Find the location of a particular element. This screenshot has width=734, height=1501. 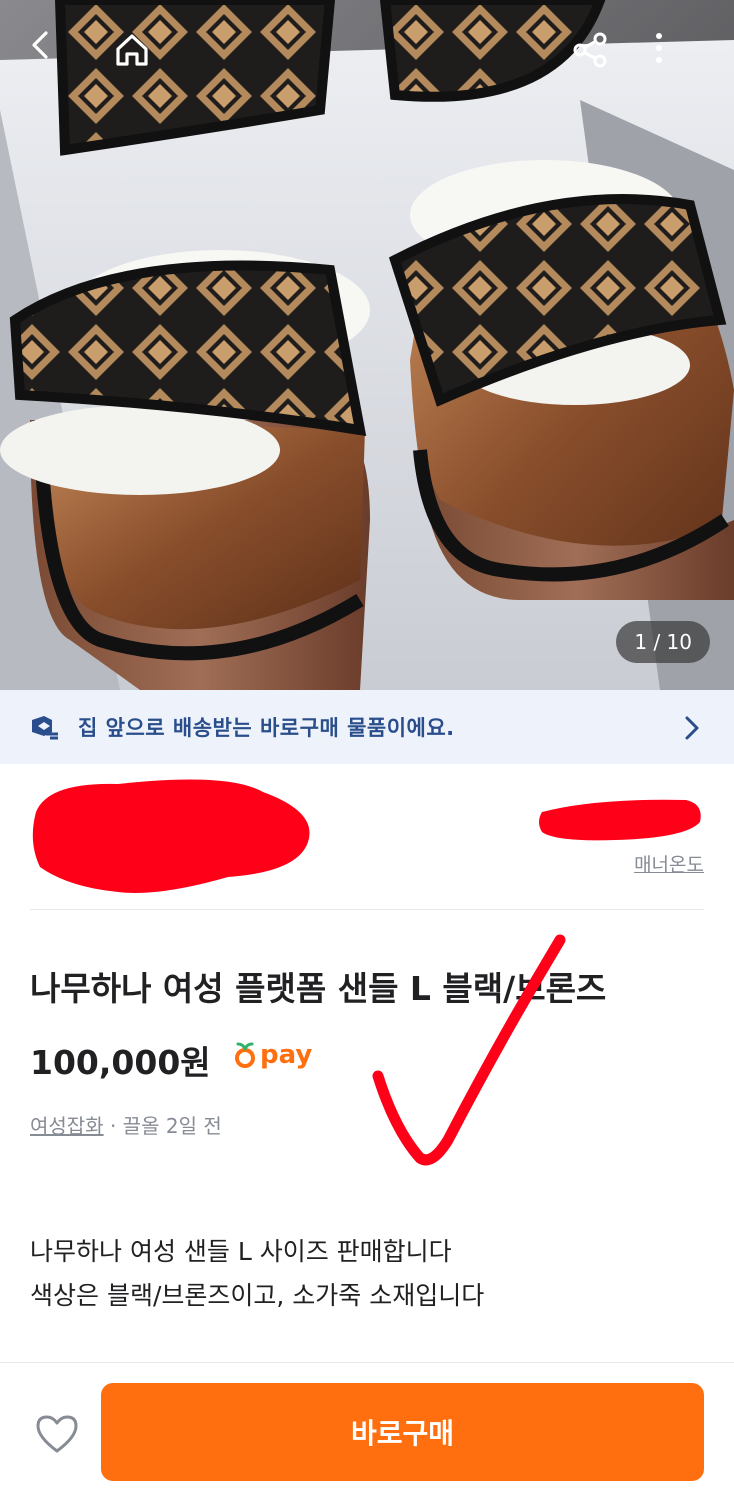

direct-buy-banner: 집 앞으로 배송받는 바로구매 물품이에요. is located at coordinates (367, 727).